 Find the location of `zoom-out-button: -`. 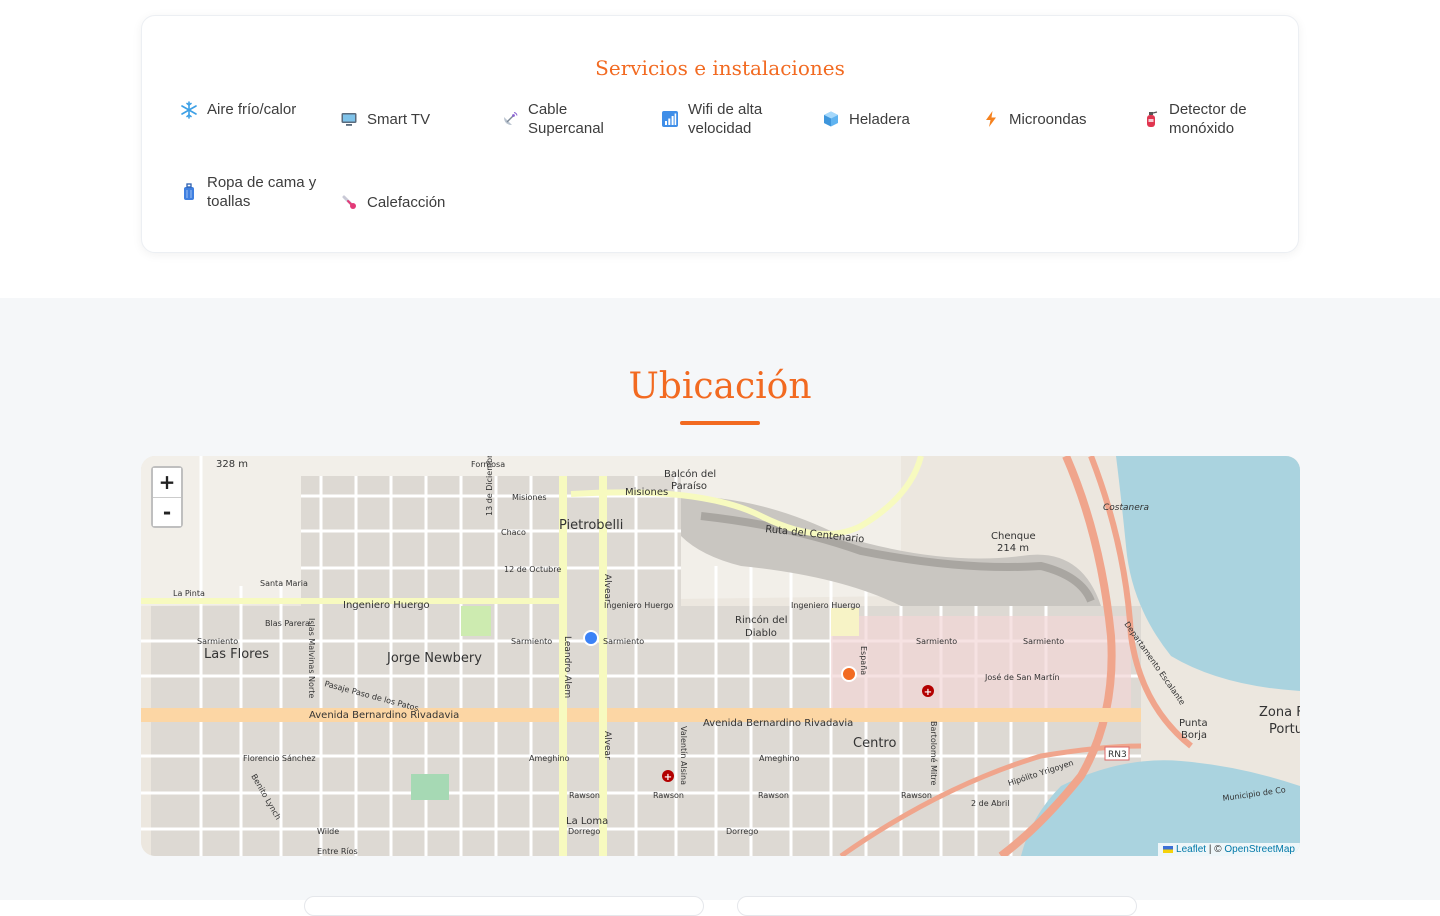

zoom-out-button: - is located at coordinates (167, 511).